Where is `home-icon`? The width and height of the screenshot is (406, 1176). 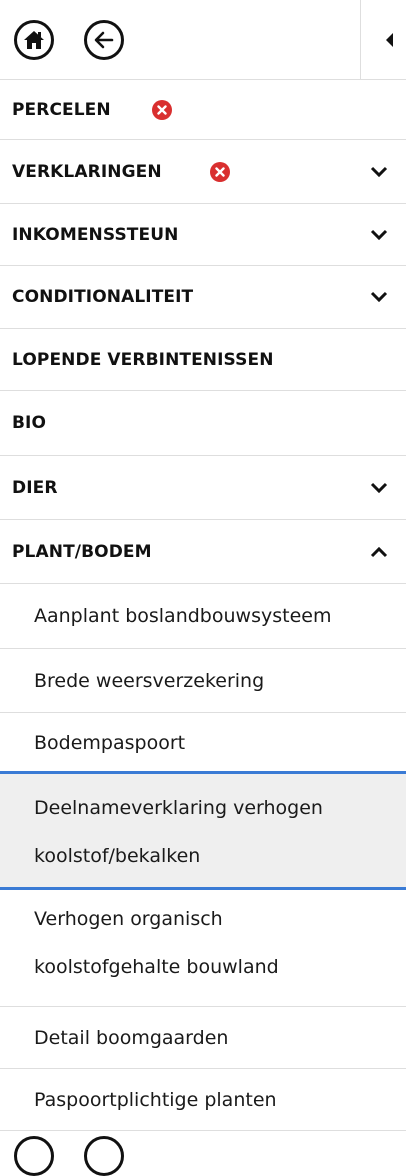 home-icon is located at coordinates (34, 40).